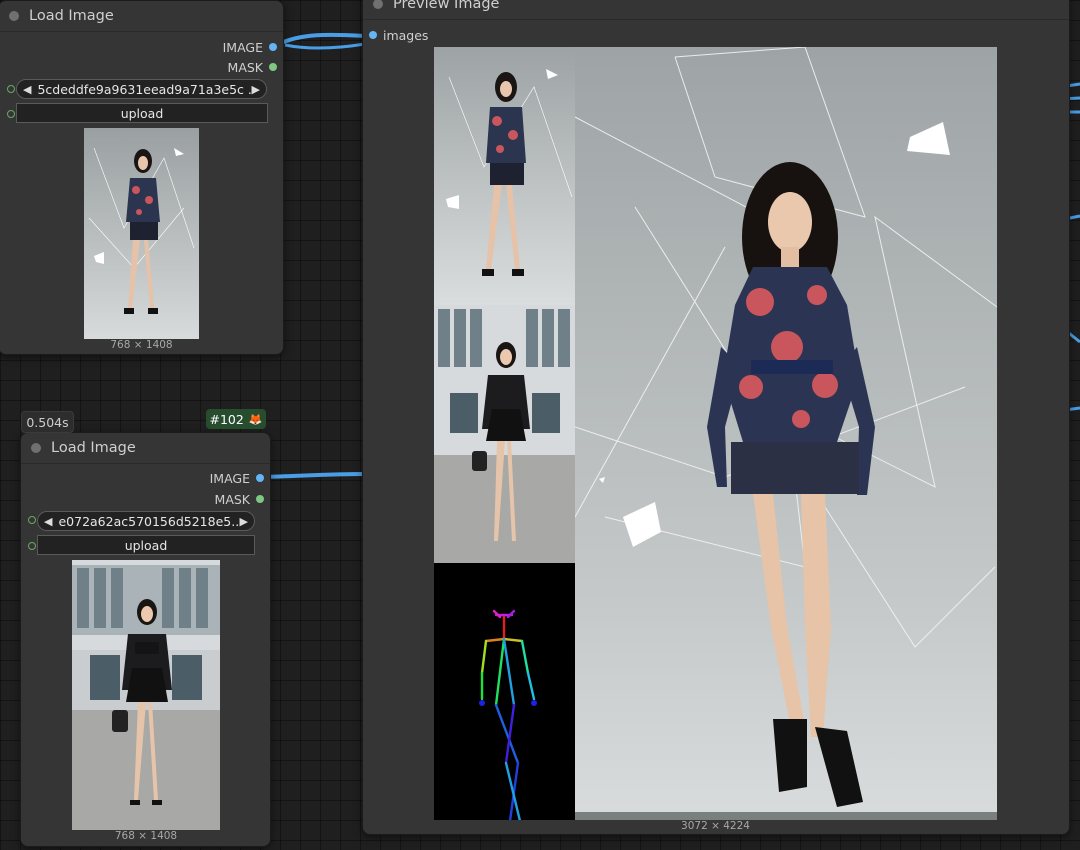 This screenshot has width=1080, height=850. I want to click on image-file-select: ◀ 5cdeddfe9a9631eead9a71a3e5c ... ▶, so click(141, 89).